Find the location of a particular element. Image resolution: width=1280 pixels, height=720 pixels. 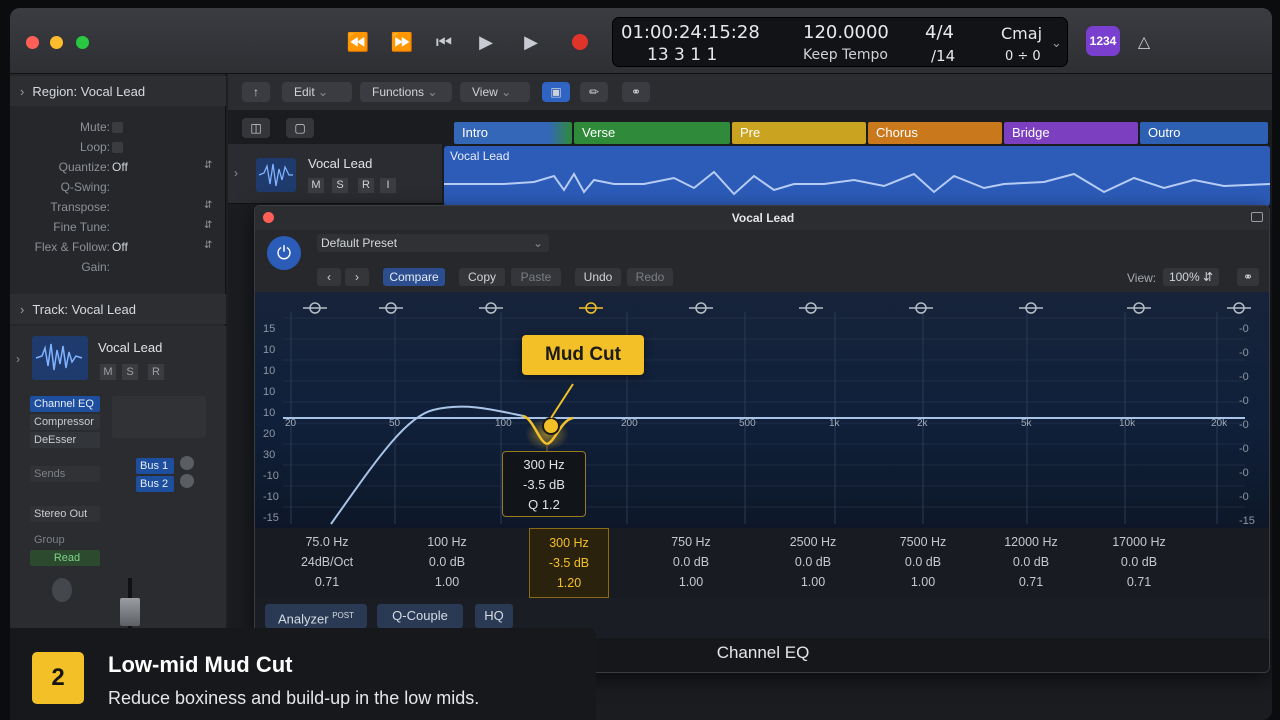

marker-pre: Pre is located at coordinates (799, 133).